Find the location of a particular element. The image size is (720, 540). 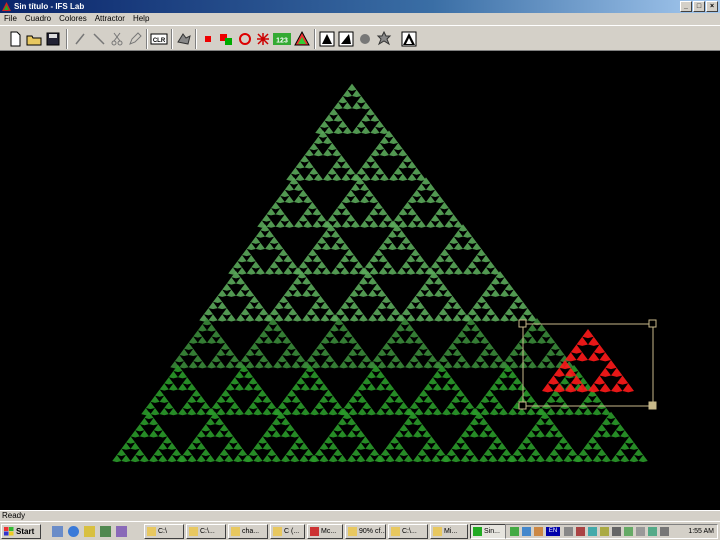

taskbar-task-button: C:\ is located at coordinates (164, 531).